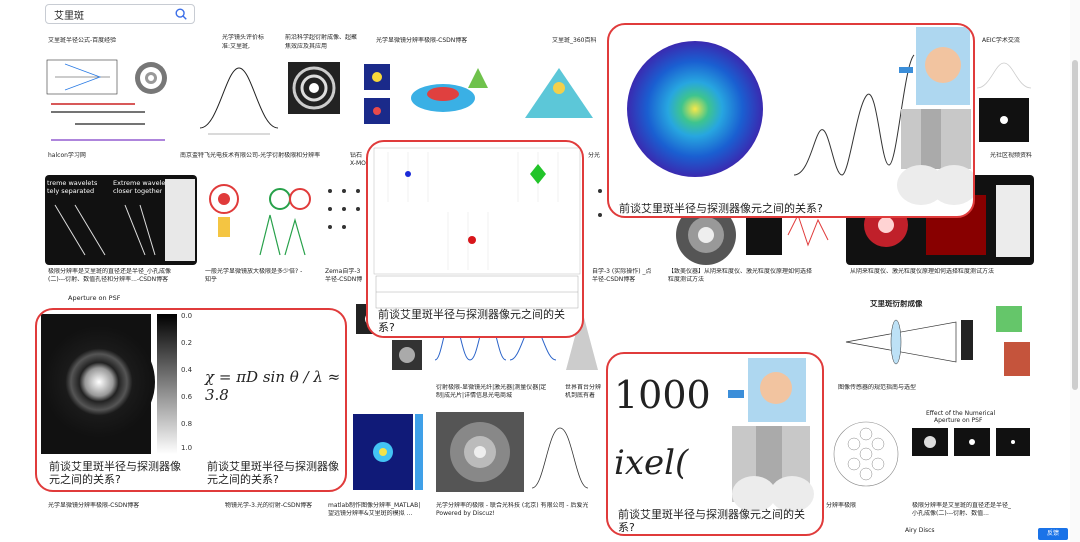 Image resolution: width=1080 pixels, height=542 pixels. I want to click on svg-text: 0.6, so click(187, 397).